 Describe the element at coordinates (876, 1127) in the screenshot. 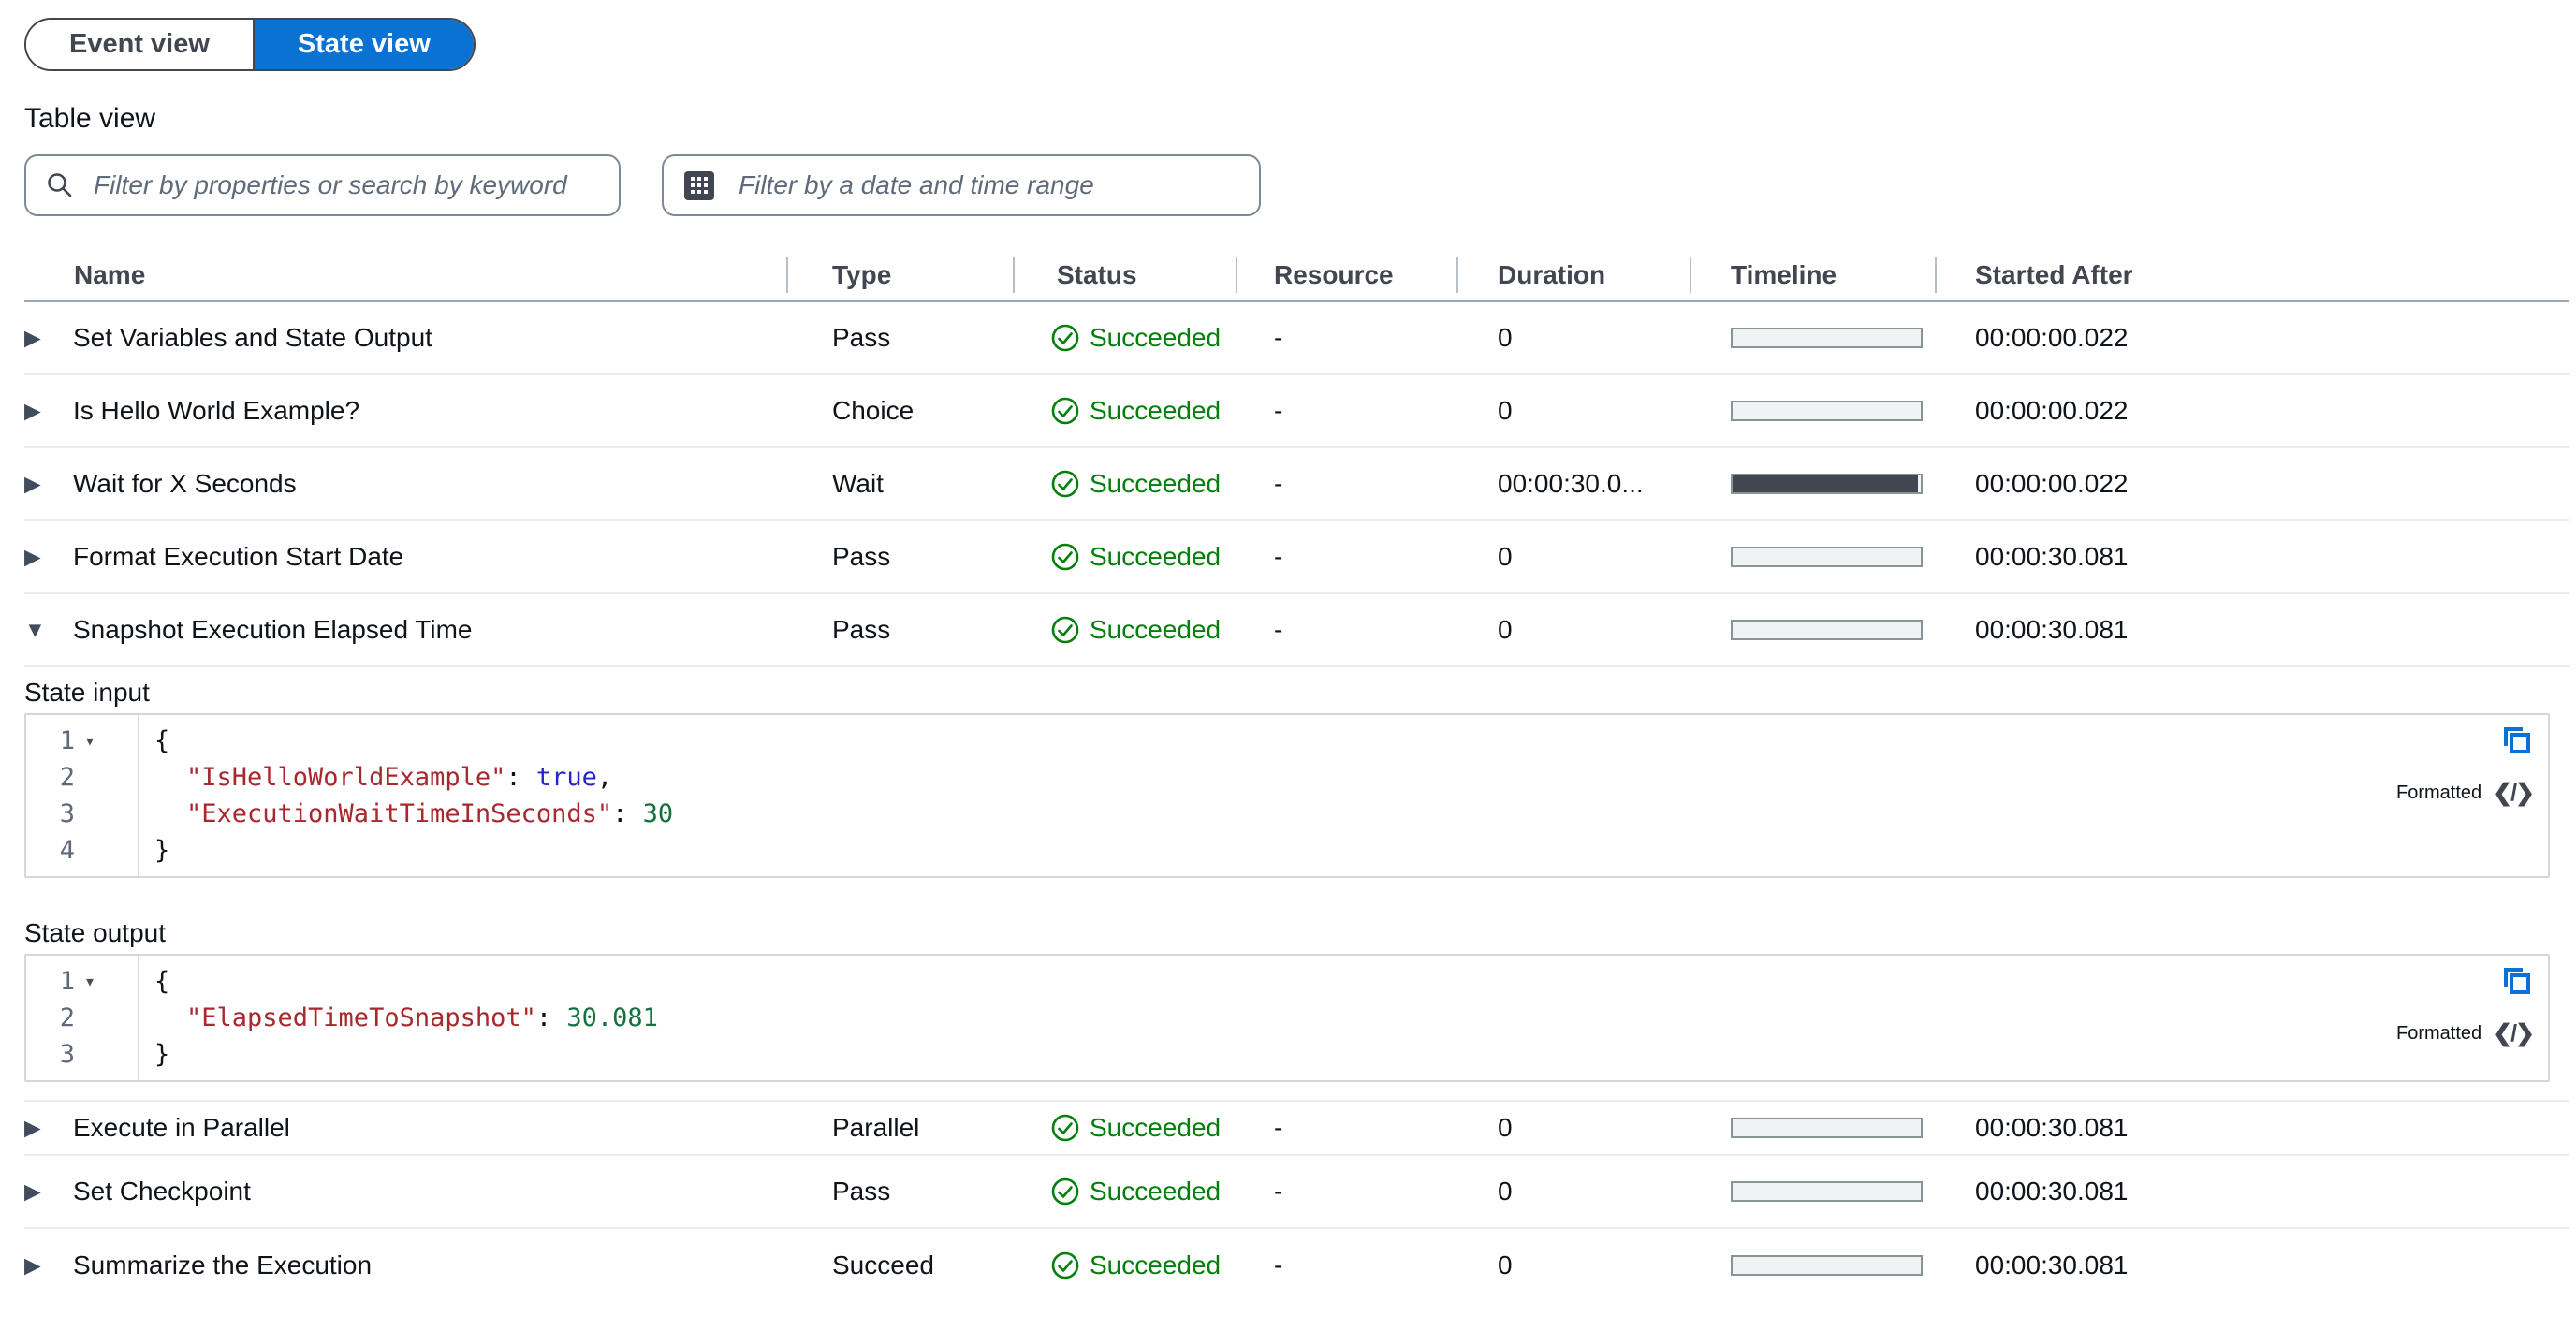

I see `state-type: Parallel` at that location.